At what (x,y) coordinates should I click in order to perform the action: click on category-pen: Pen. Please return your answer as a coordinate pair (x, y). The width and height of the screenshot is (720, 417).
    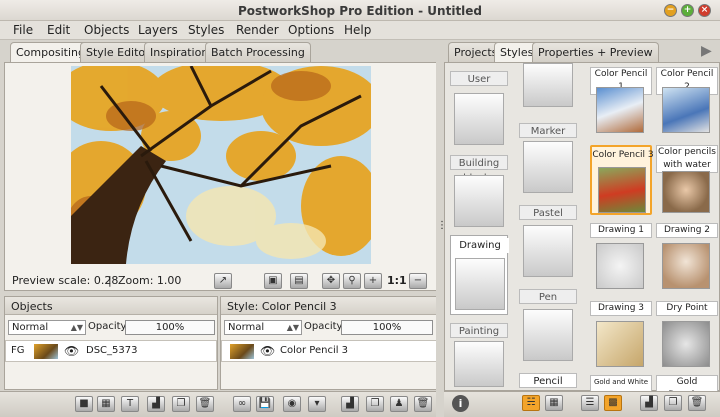
    Looking at the image, I should click on (548, 330).